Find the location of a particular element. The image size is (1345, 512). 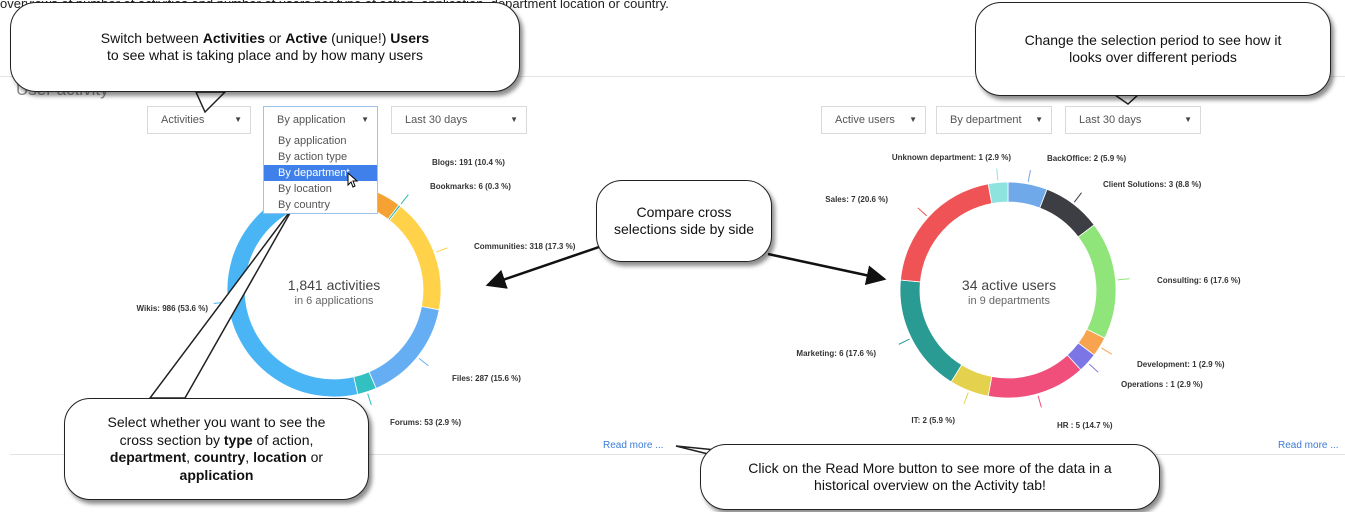

right-label-development: Development: 1 (2.9 %) is located at coordinates (1181, 364).